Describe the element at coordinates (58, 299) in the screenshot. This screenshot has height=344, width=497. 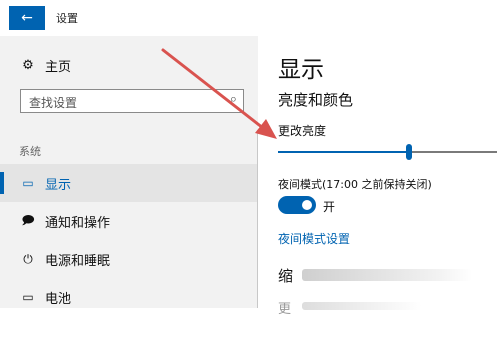
I see `sidebar-item-label: 电池` at that location.